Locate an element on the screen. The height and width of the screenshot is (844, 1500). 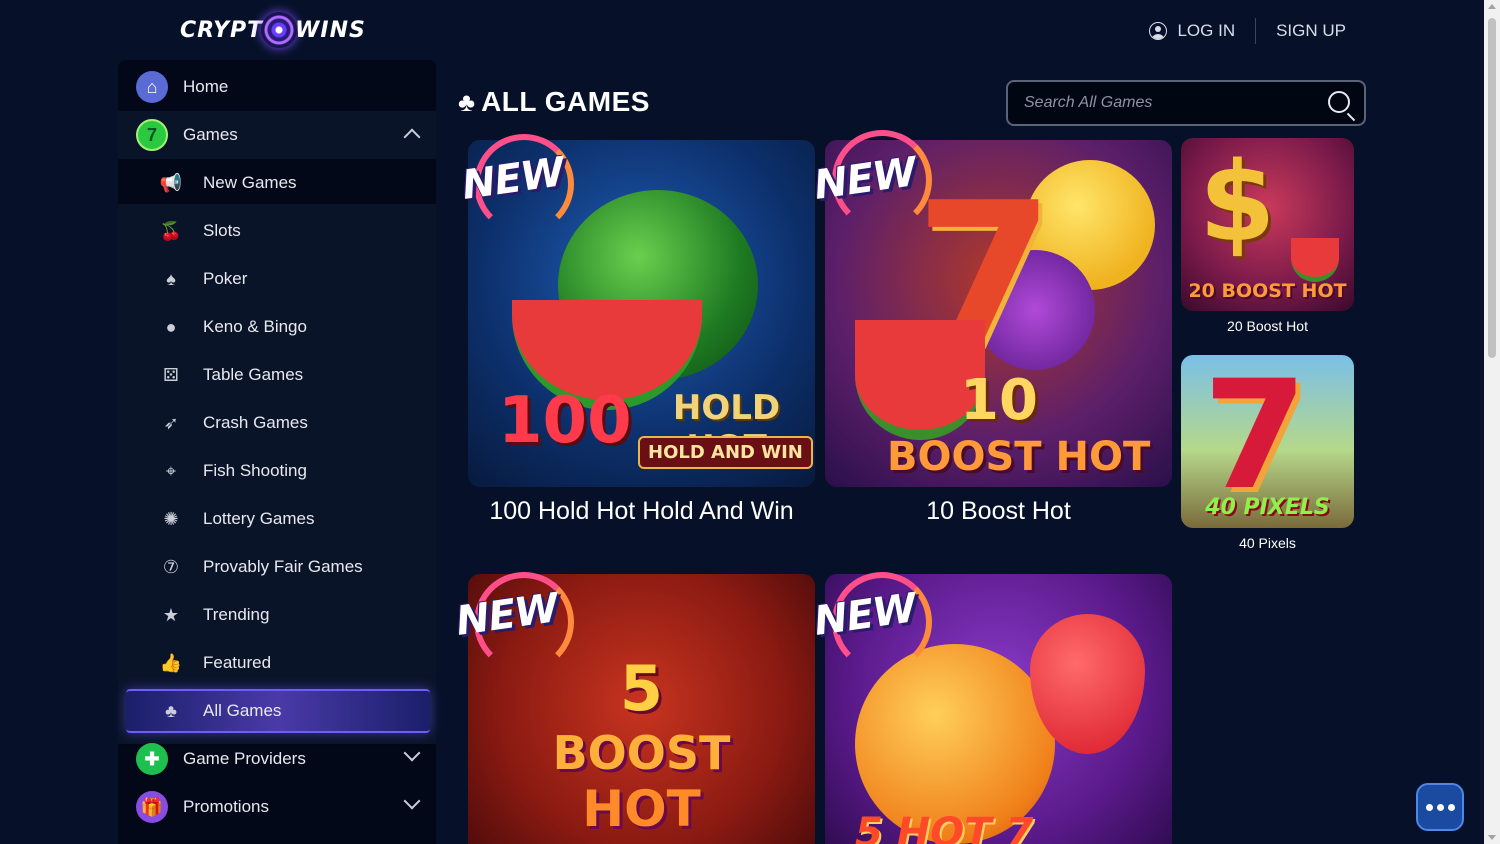
logo-text-left: CRYPT is located at coordinates (222, 30).